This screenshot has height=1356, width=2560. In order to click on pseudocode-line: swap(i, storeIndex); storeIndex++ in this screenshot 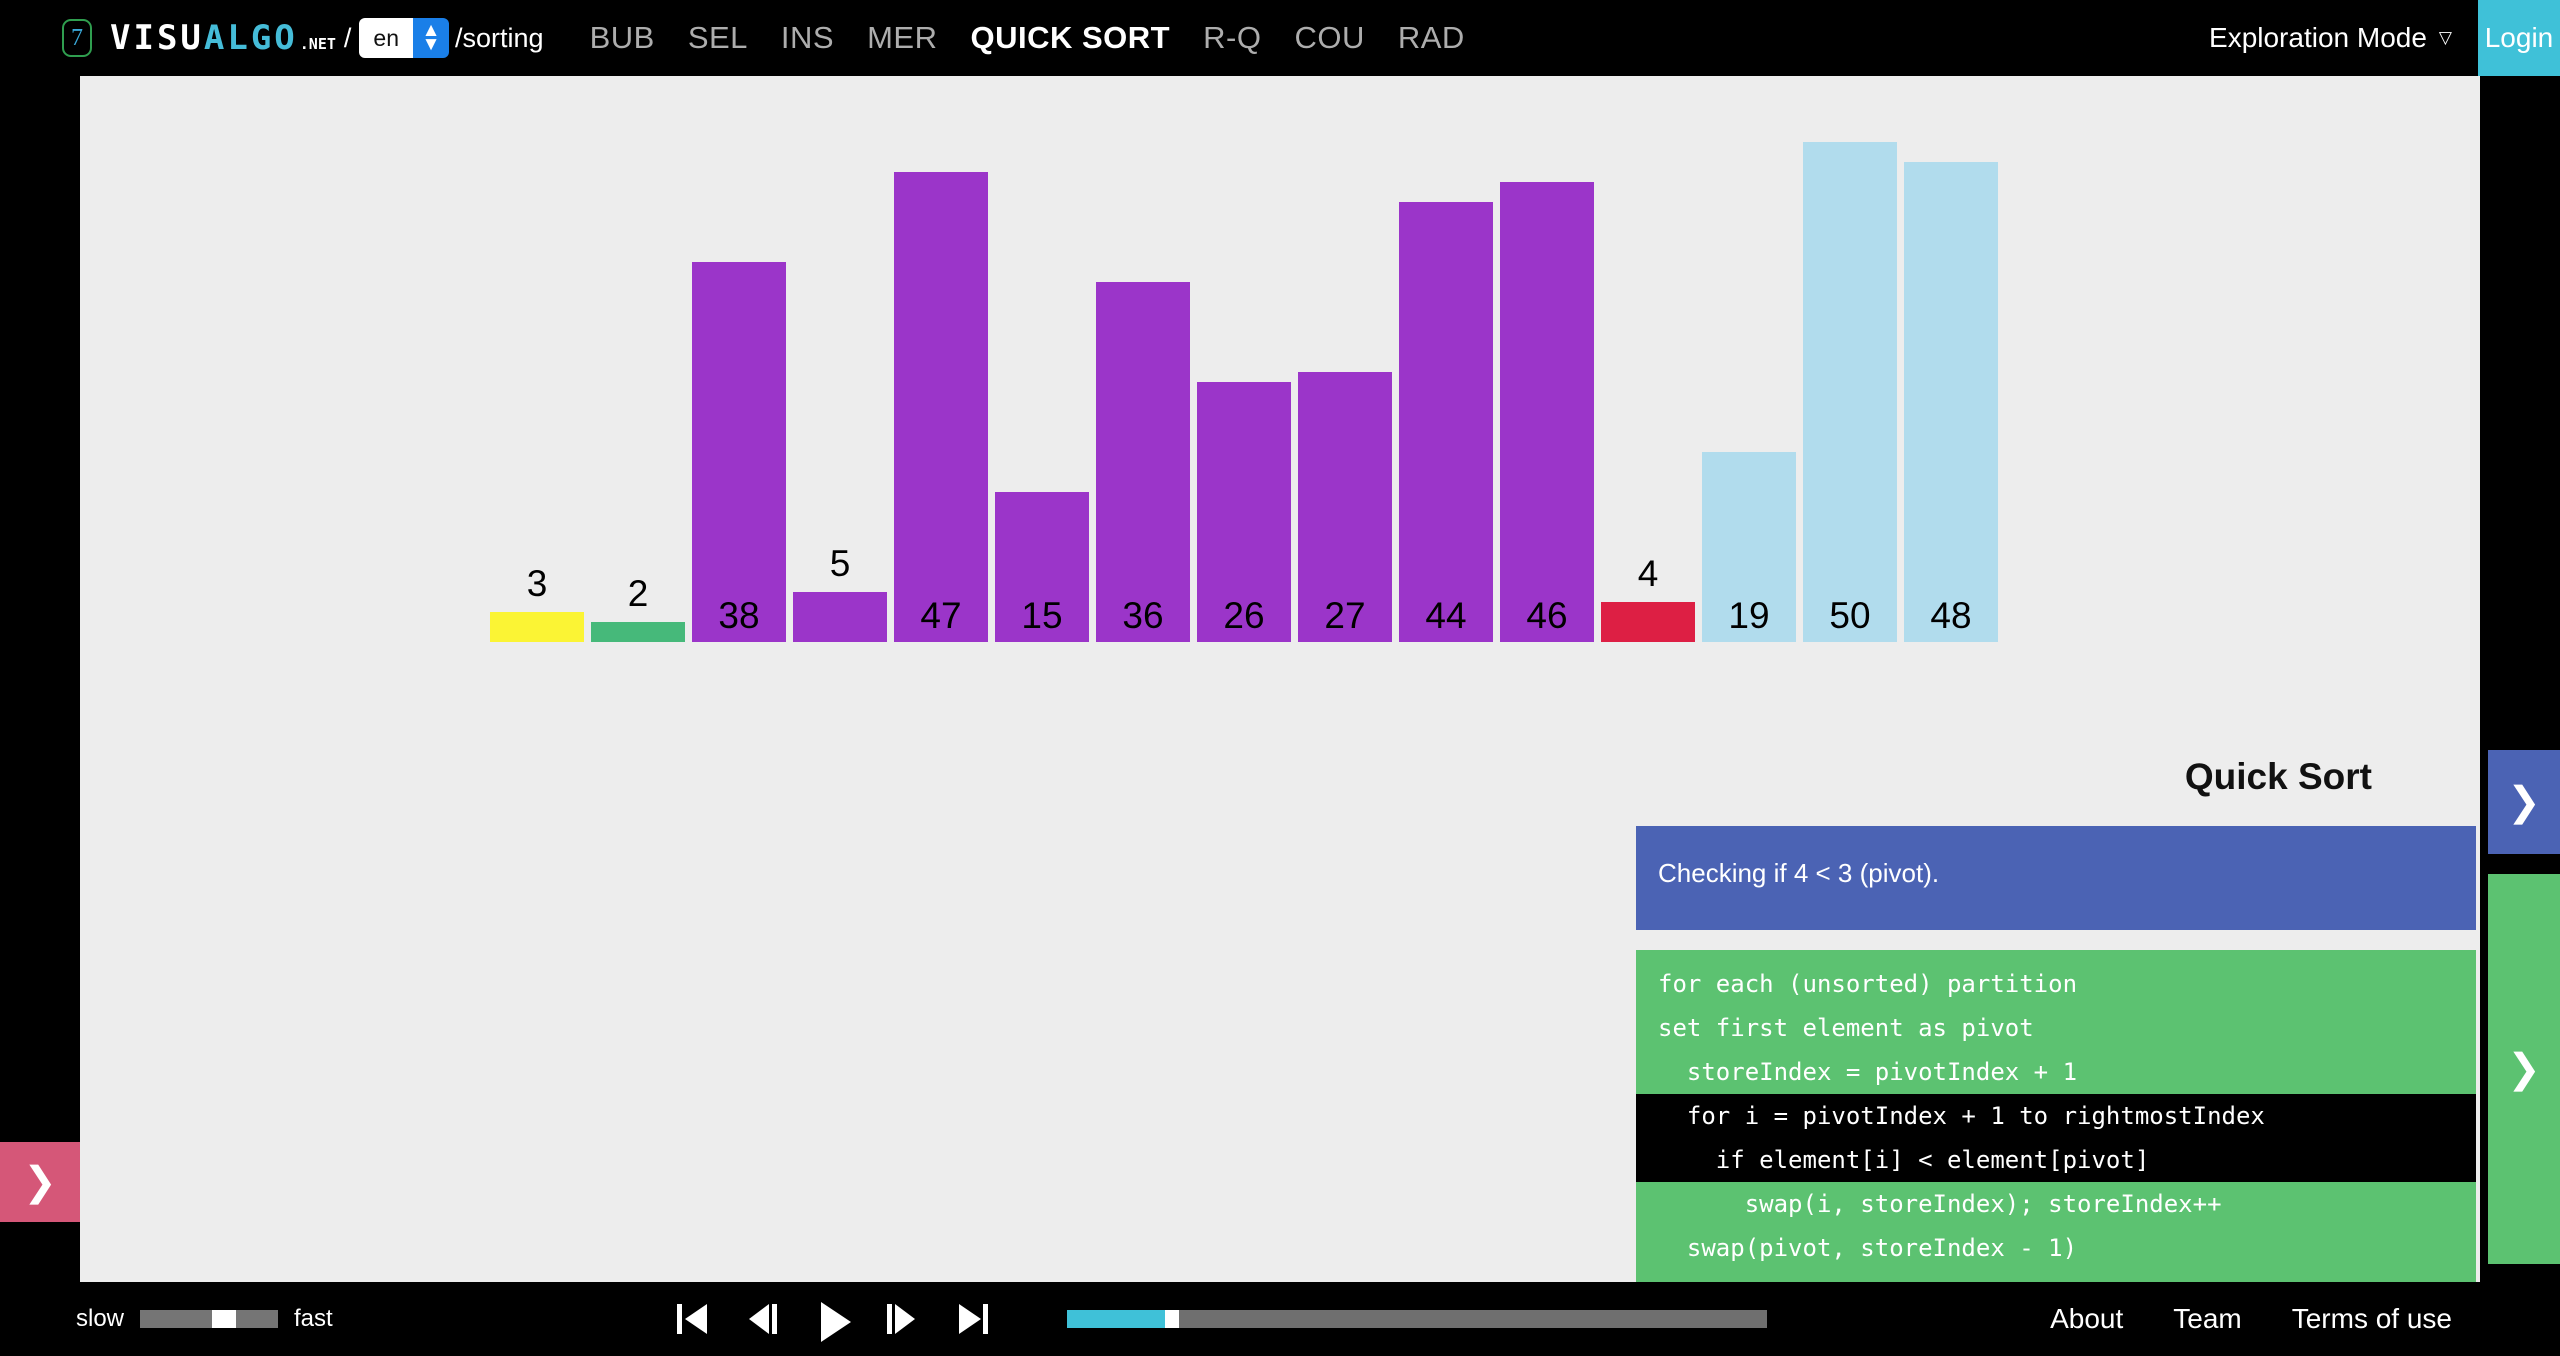, I will do `click(1940, 1204)`.